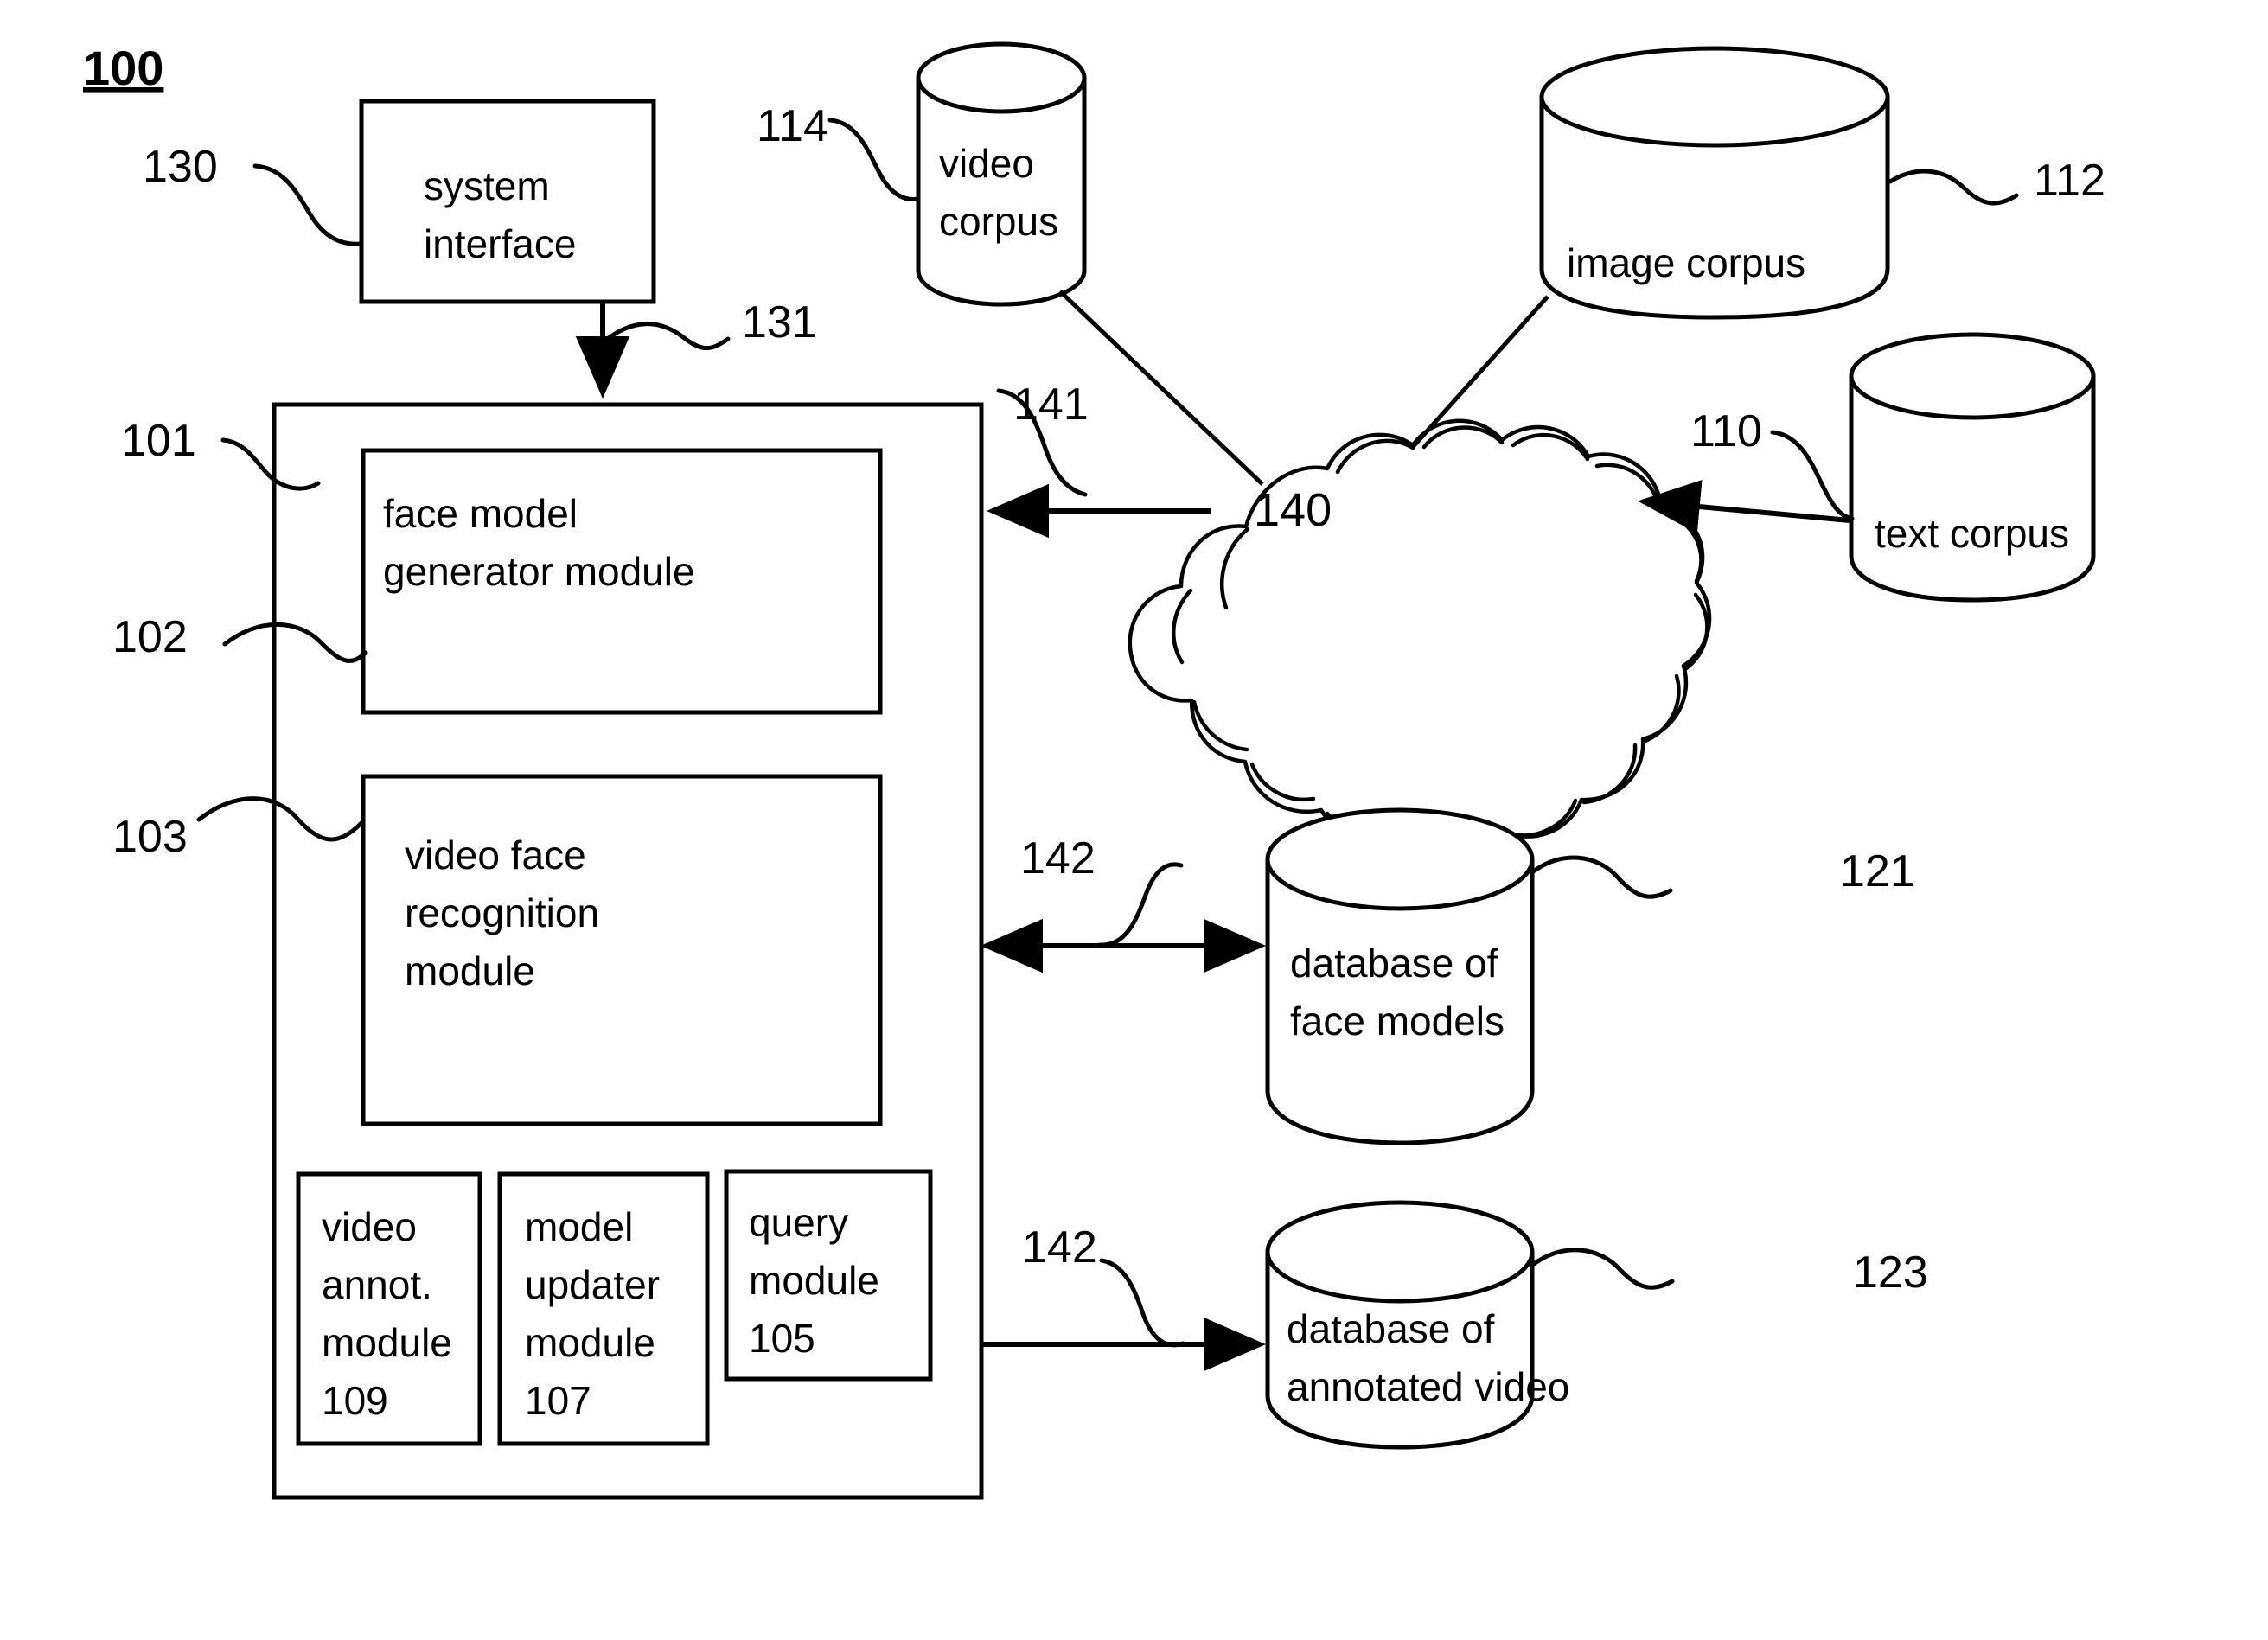 The width and height of the screenshot is (2268, 1640). Describe the element at coordinates (1002, 77) in the screenshot. I see `video-corpus-top` at that location.